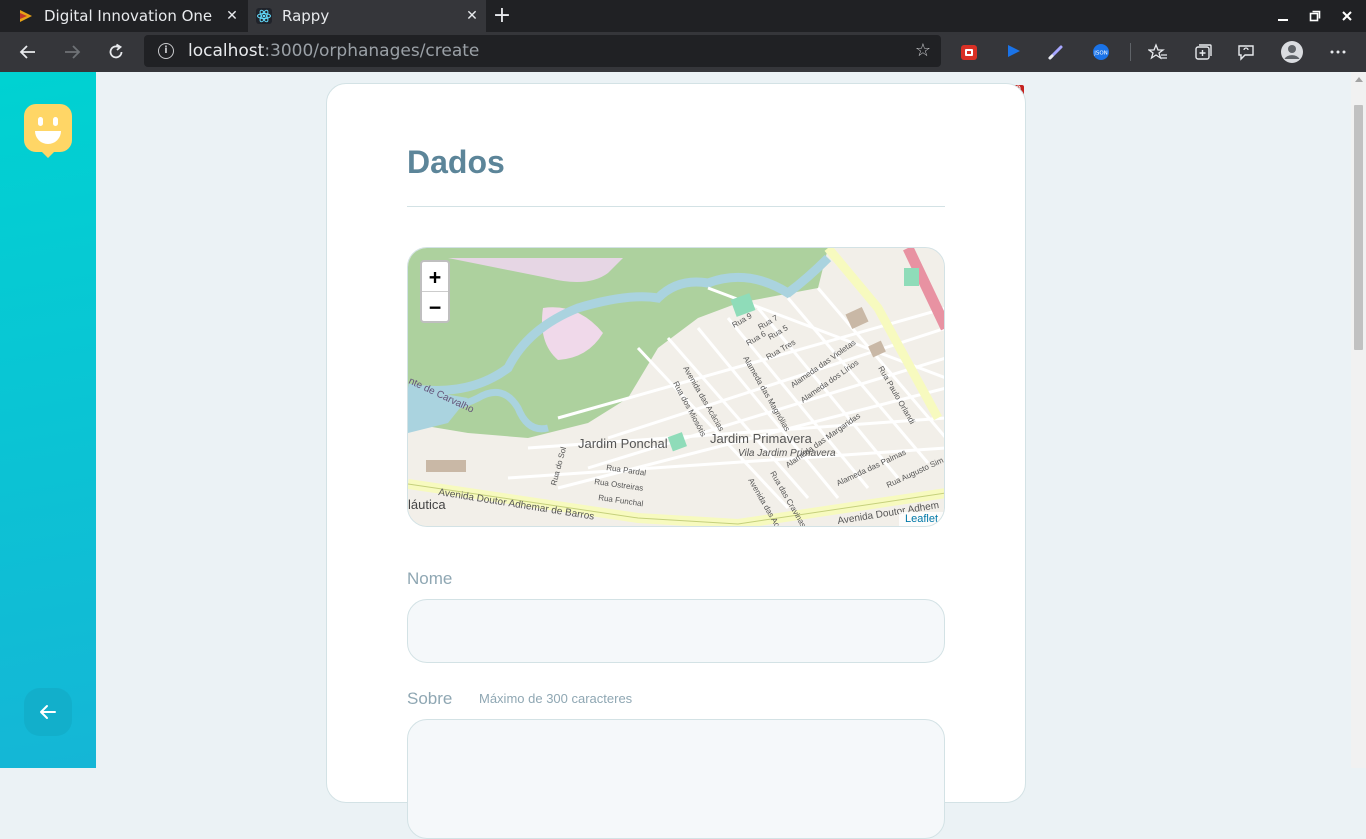 Image resolution: width=1366 pixels, height=839 pixels. What do you see at coordinates (623, 443) in the screenshot?
I see `map-label: Jardim Ponchal` at bounding box center [623, 443].